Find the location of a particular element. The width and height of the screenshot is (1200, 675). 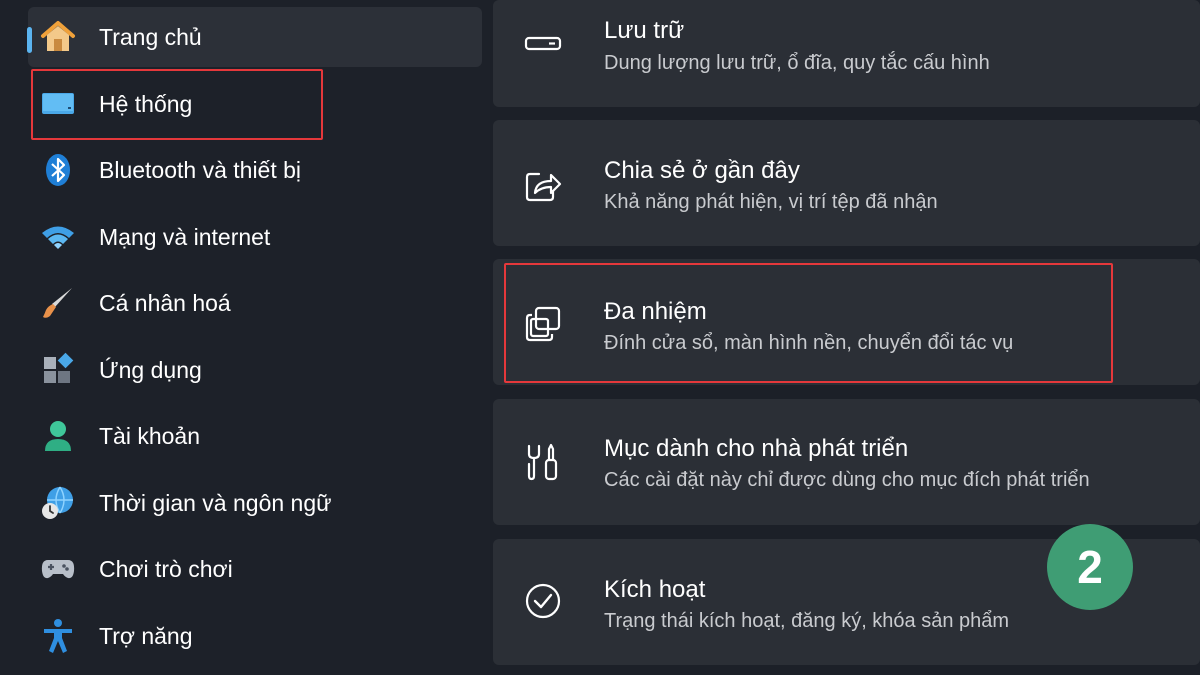

sidebar-item-label: Thời gian và ngôn ngữ is located at coordinates (215, 503).